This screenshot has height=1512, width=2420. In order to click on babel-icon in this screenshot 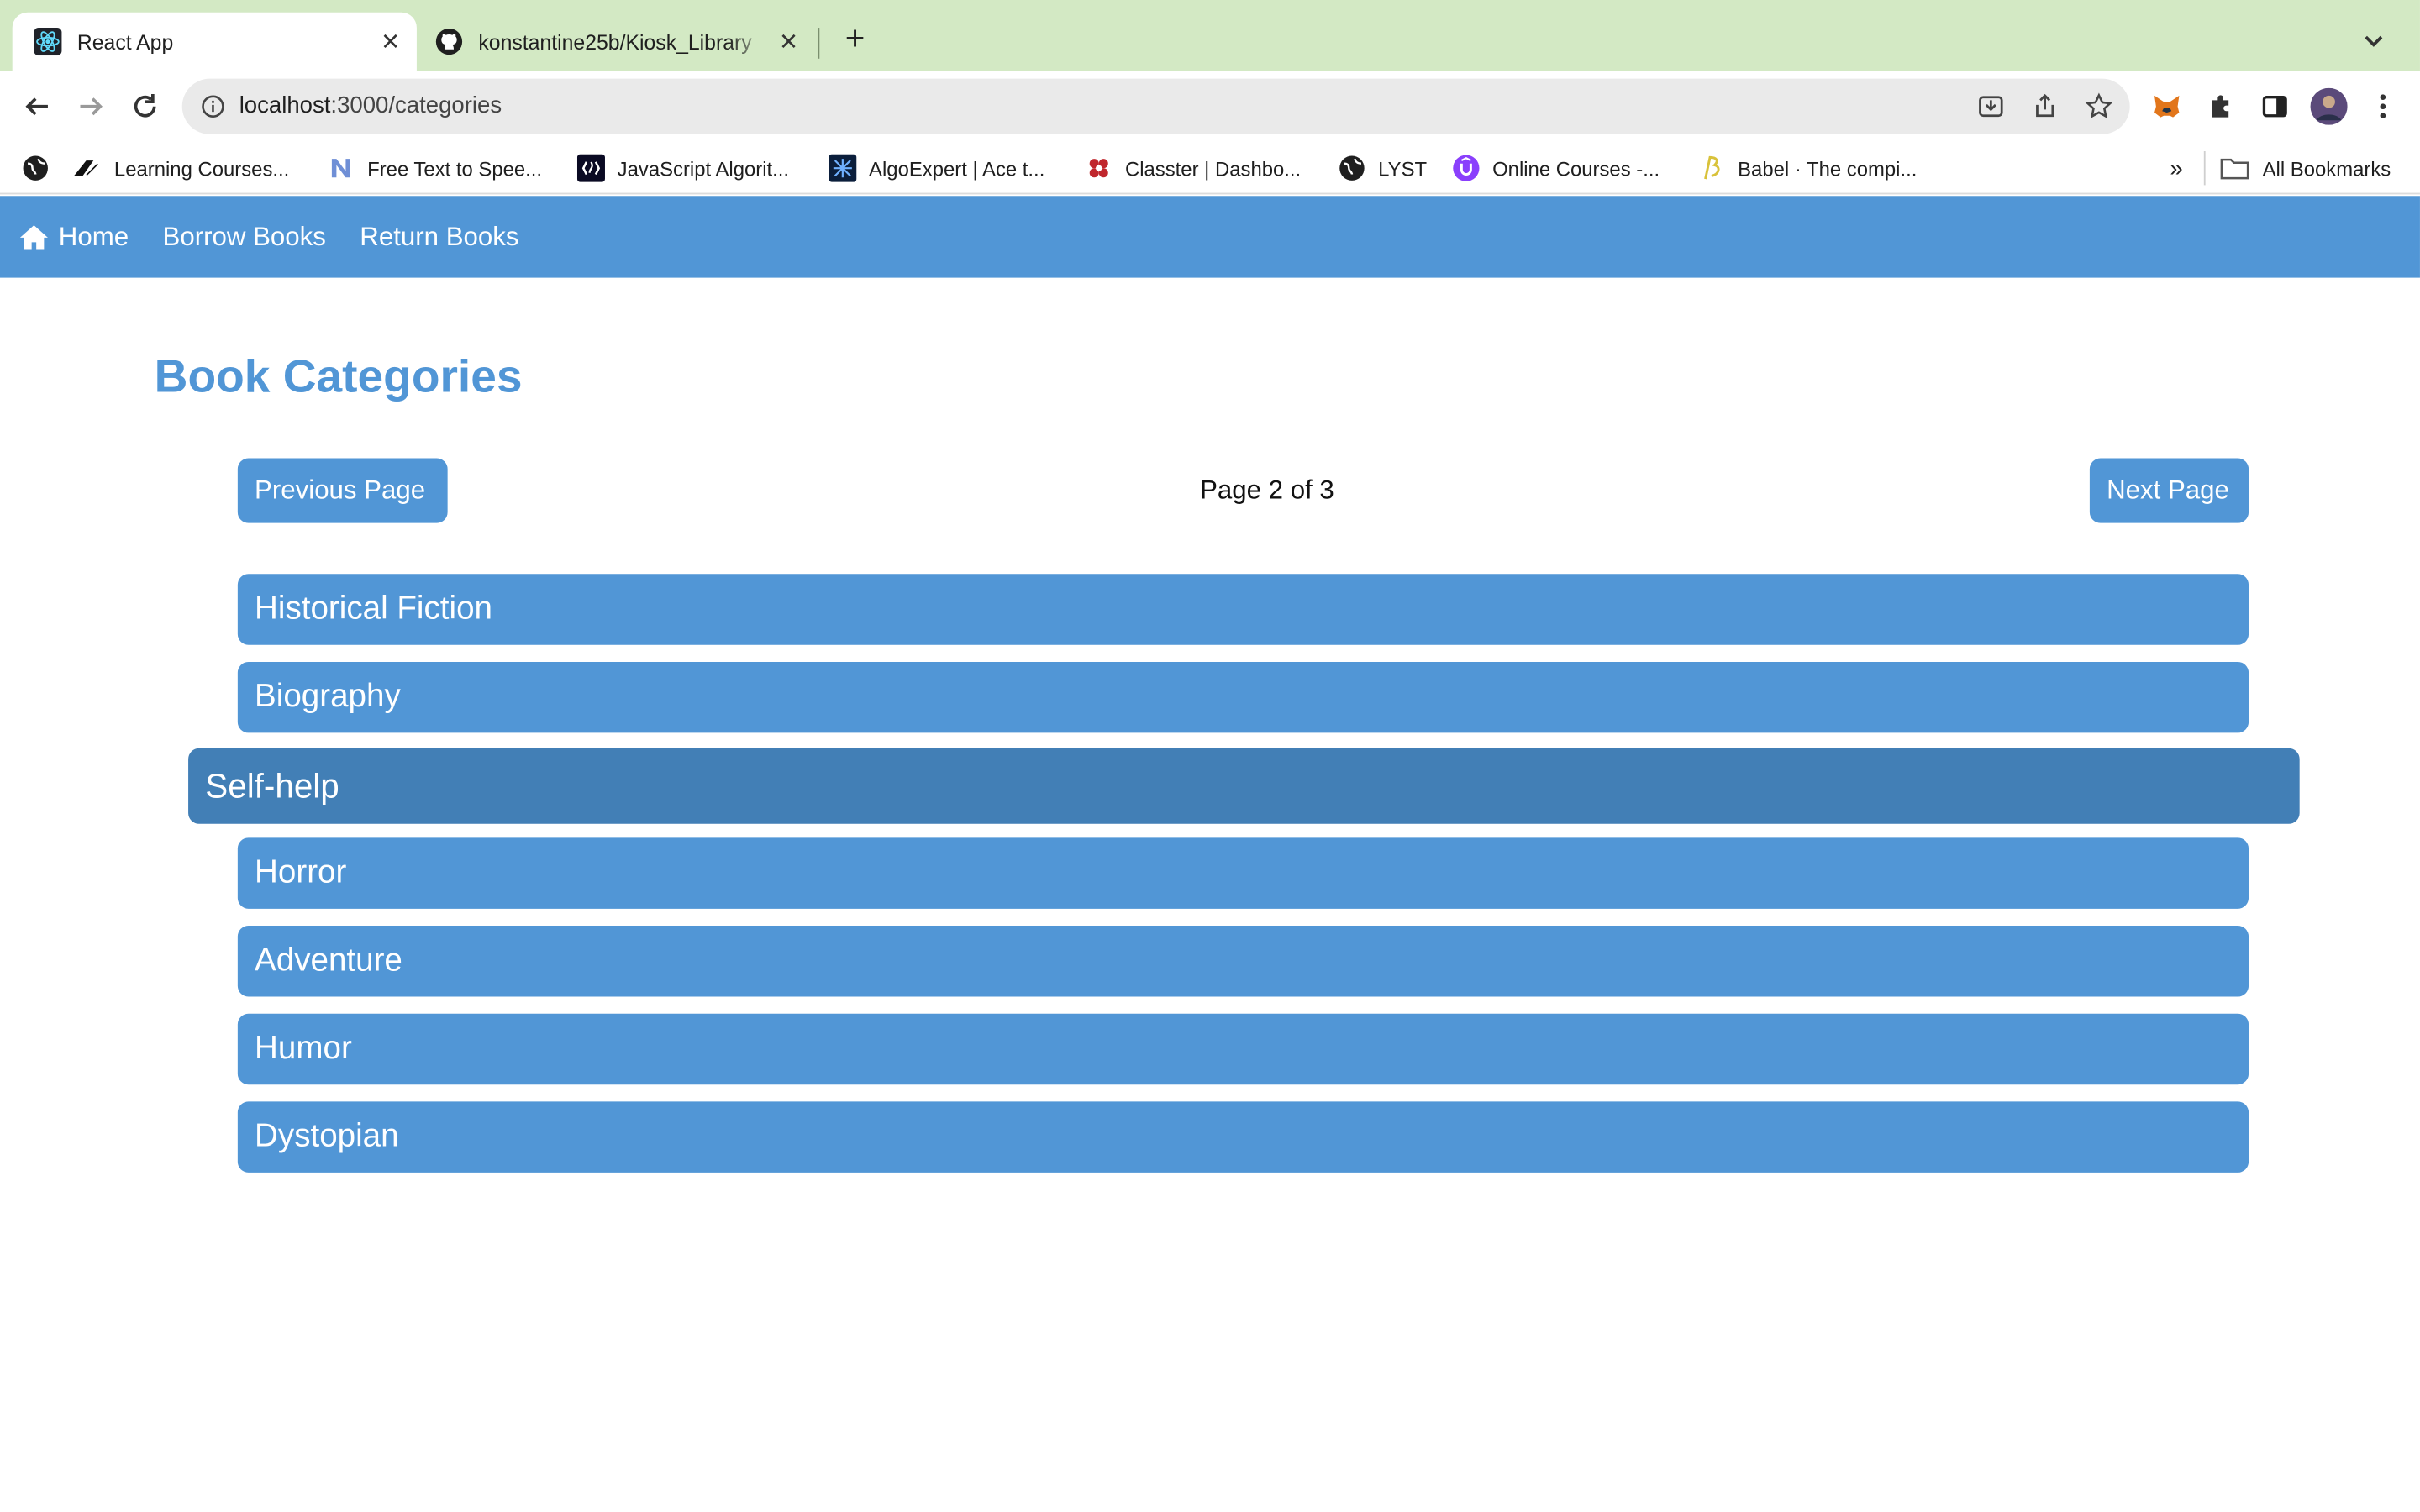, I will do `click(1711, 168)`.